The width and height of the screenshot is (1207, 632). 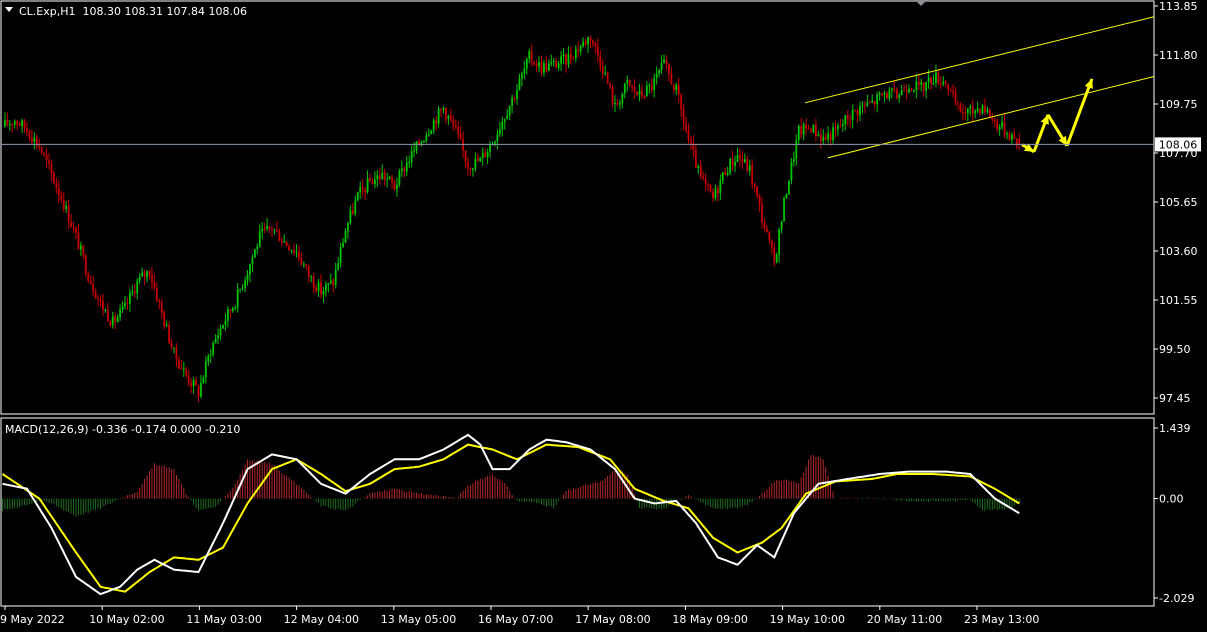 What do you see at coordinates (1176, 598) in the screenshot?
I see `macd-tick-label: -2.029` at bounding box center [1176, 598].